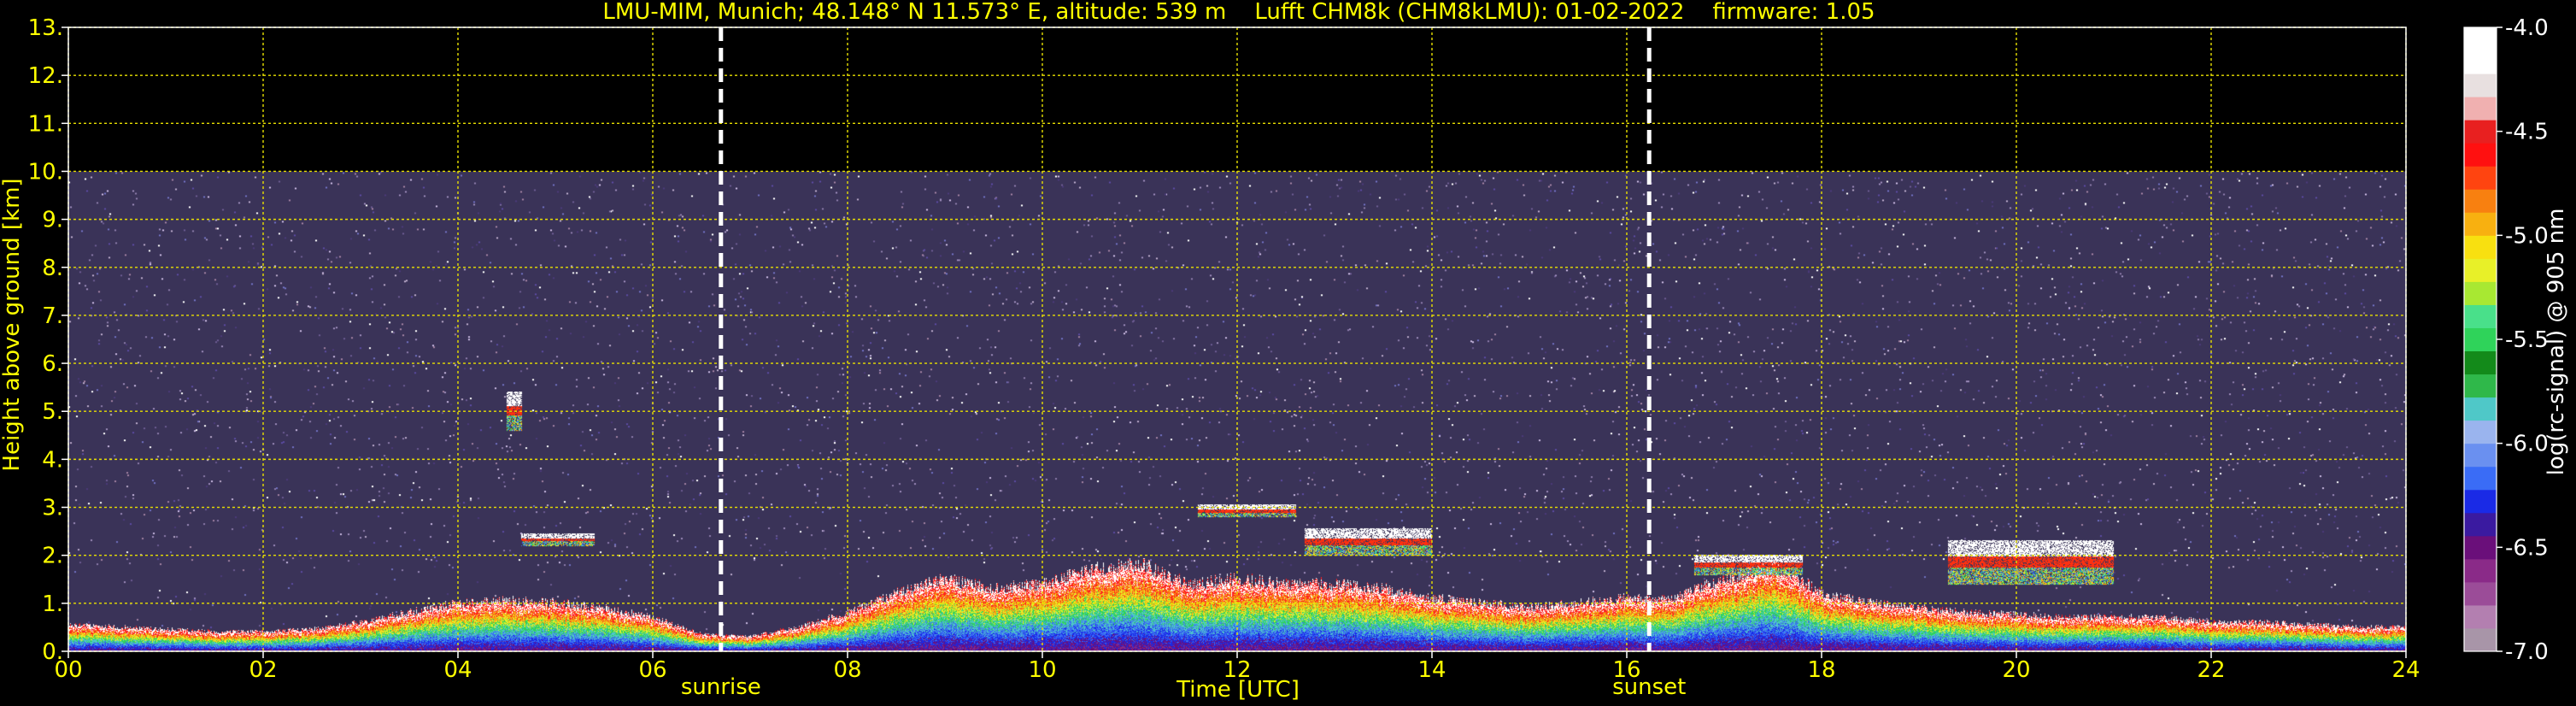 The height and width of the screenshot is (706, 2576). What do you see at coordinates (45, 28) in the screenshot?
I see `y-tick-label: 13.` at bounding box center [45, 28].